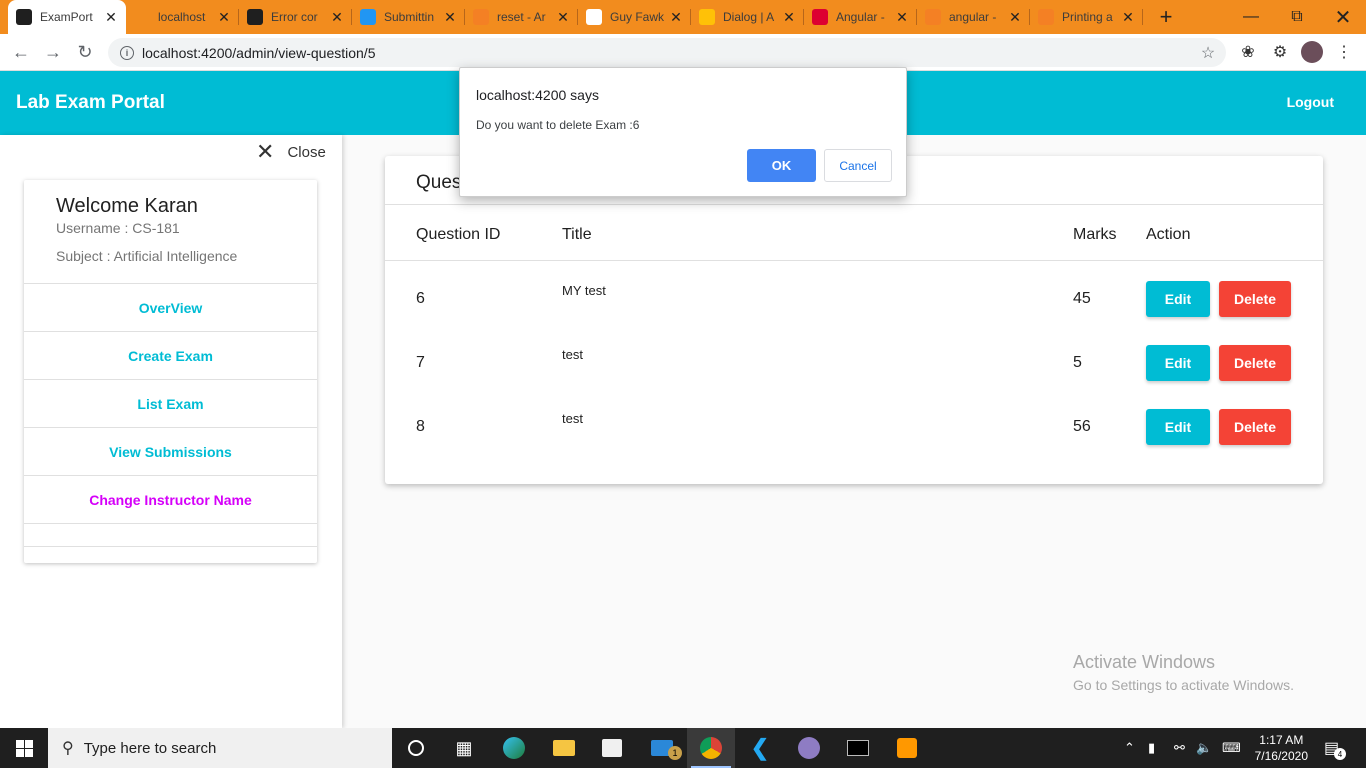 The image size is (1366, 768). I want to click on browser-tab: Error cor ✕, so click(295, 17).